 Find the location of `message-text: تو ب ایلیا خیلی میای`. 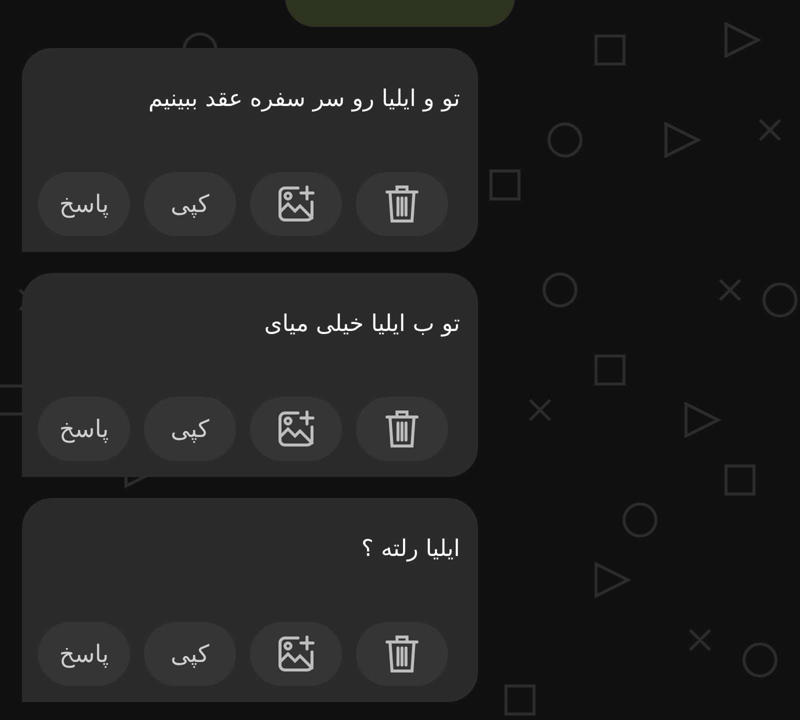

message-text: تو ب ایلیا خیلی میای is located at coordinates (361, 324).